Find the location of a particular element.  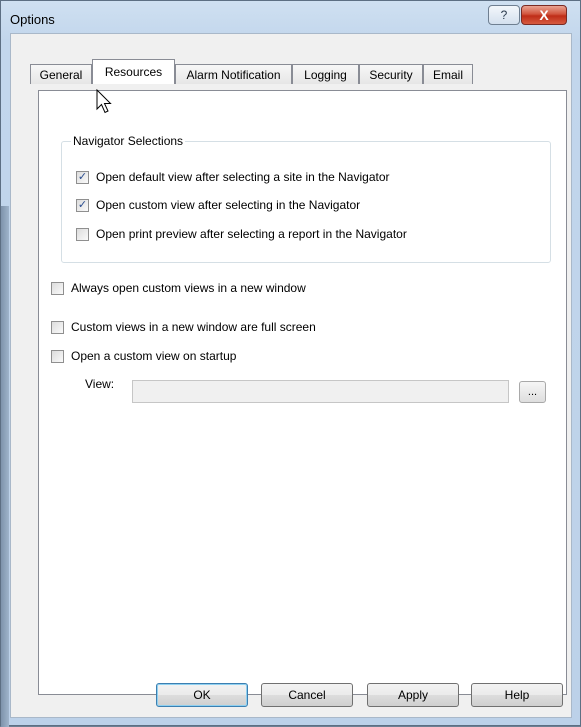

button-label: Cancel is located at coordinates (307, 695).